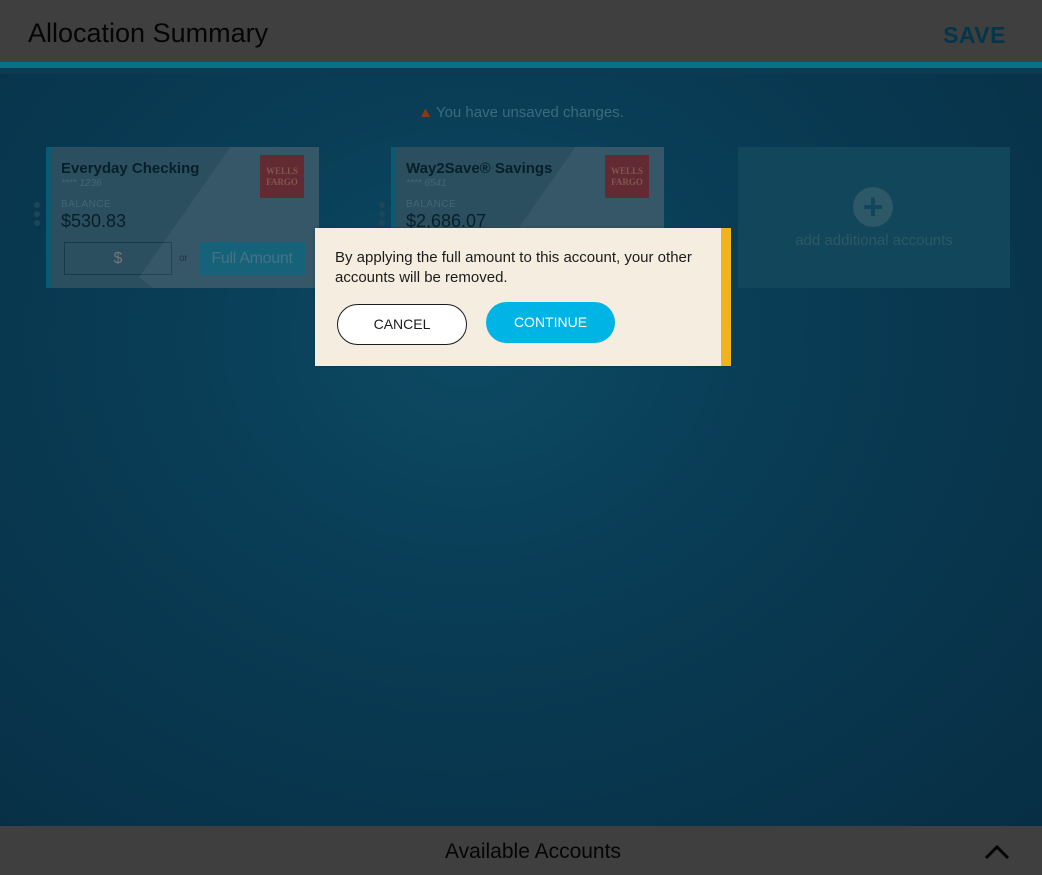  I want to click on warning-icon: ▲, so click(425, 112).